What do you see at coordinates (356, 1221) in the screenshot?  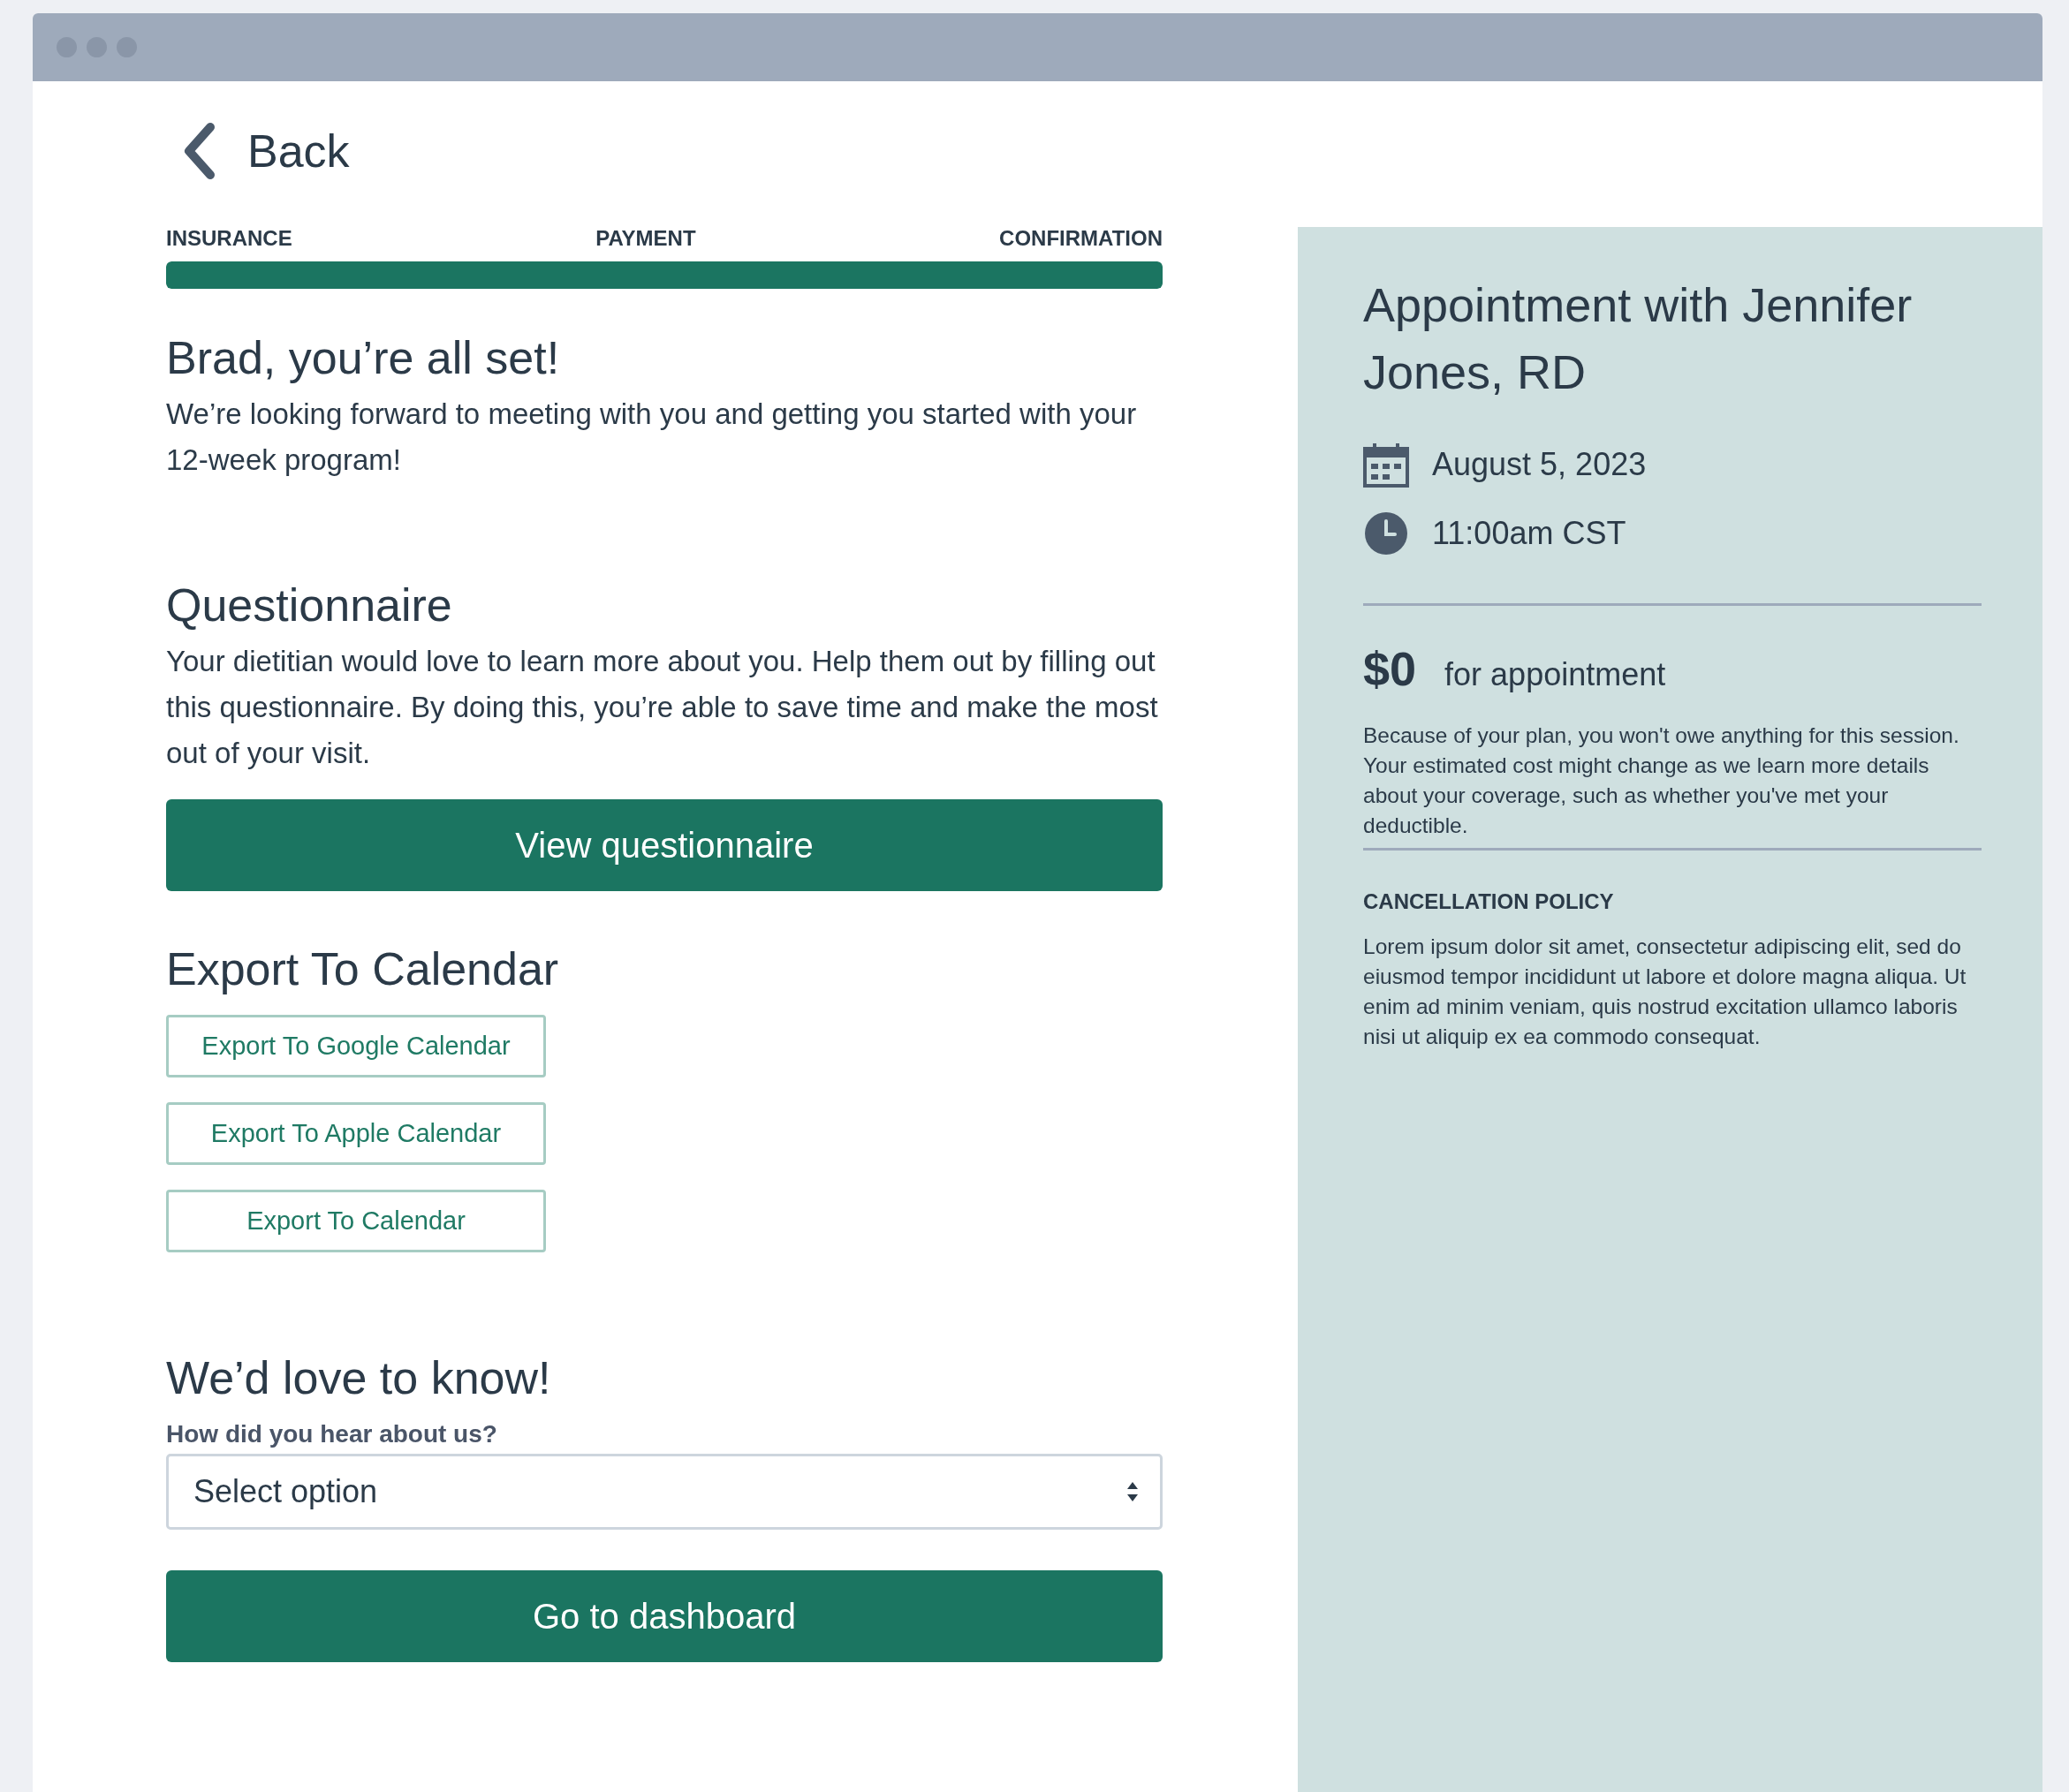 I see `export-button: Export To Calendar` at bounding box center [356, 1221].